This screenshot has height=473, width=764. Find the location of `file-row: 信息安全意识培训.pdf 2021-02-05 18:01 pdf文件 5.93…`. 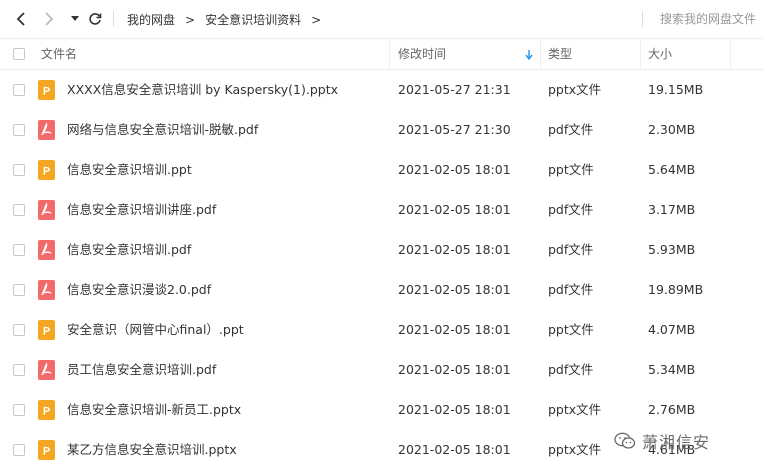

file-row: 信息安全意识培训.pdf 2021-02-05 18:01 pdf文件 5.93… is located at coordinates (382, 250).